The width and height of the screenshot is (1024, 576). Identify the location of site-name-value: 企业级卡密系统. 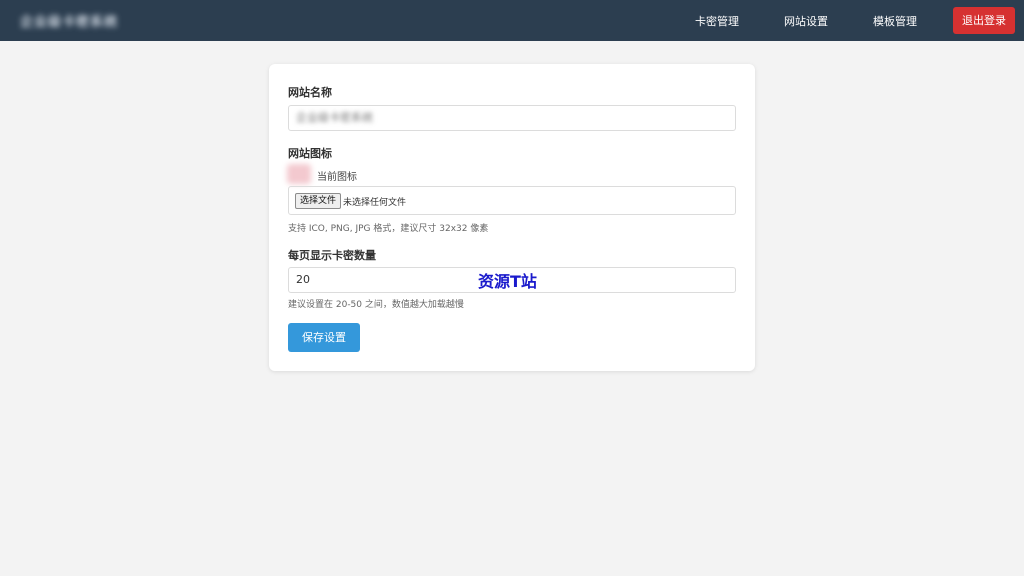
(334, 117).